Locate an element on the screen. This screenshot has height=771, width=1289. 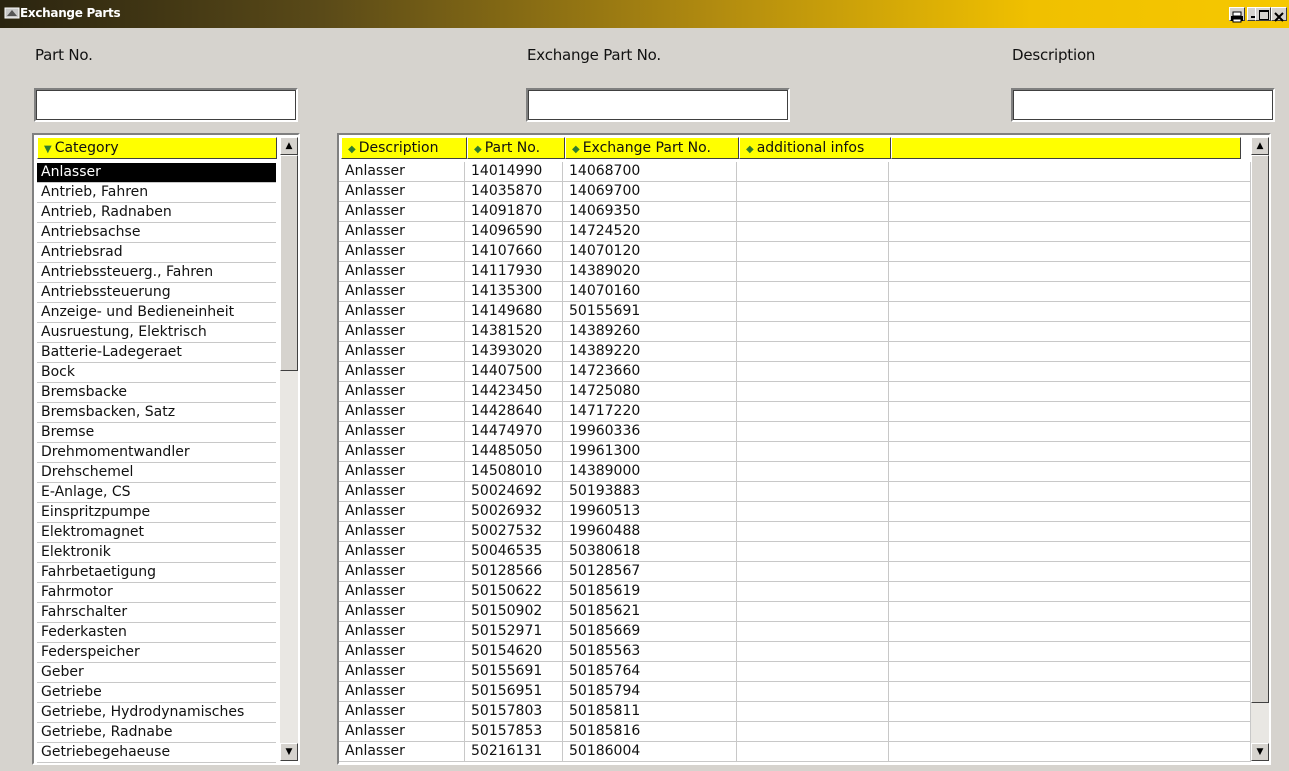
category-list-item: Anlasser is located at coordinates (156, 173).